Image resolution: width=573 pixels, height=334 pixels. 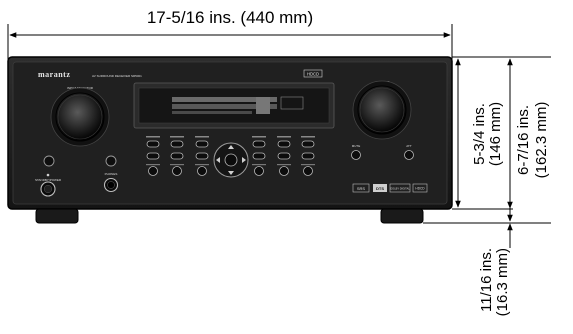 What do you see at coordinates (502, 282) in the screenshot?
I see `foot-height-mm: (16.3 mm)` at bounding box center [502, 282].